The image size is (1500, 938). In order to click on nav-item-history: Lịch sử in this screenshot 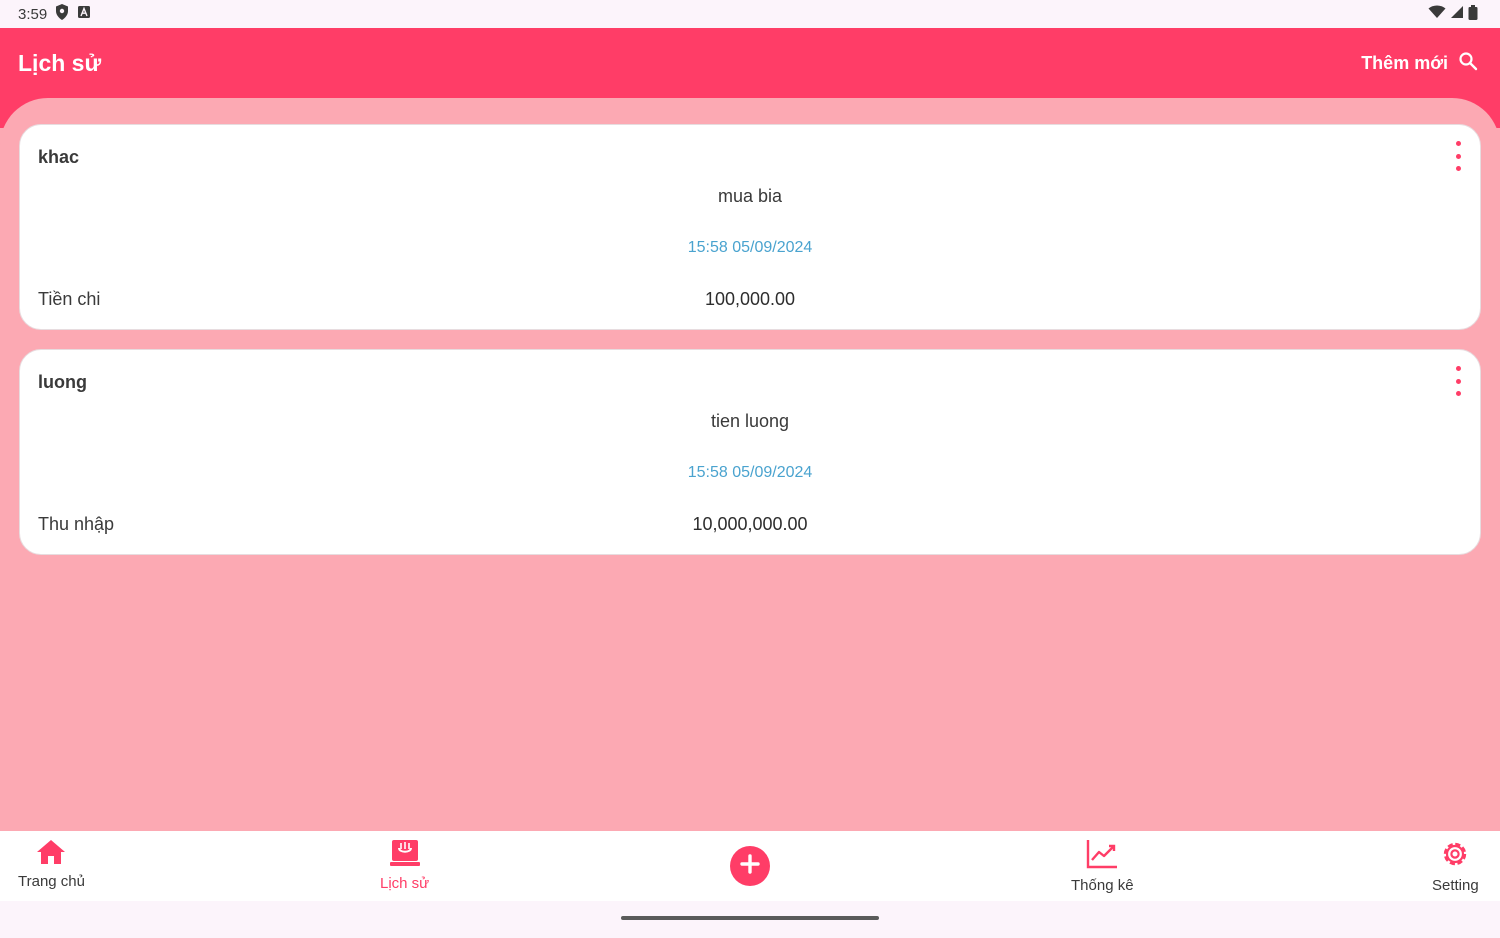, I will do `click(404, 865)`.